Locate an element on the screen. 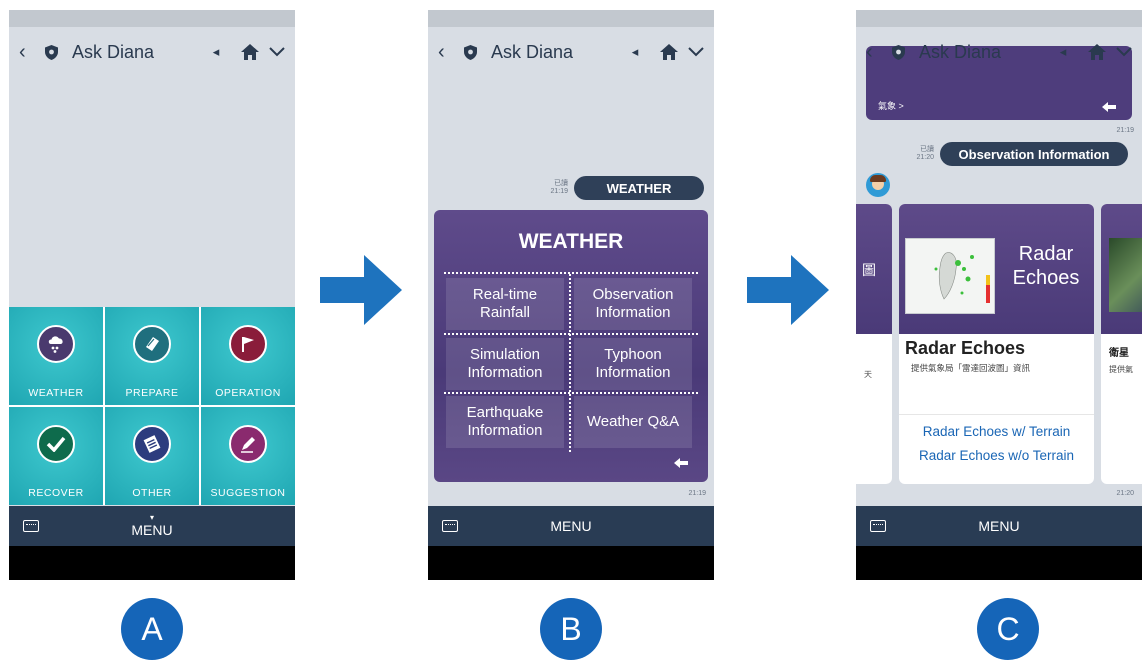 The width and height of the screenshot is (1142, 670). user-message-bubble: WEATHER is located at coordinates (639, 188).